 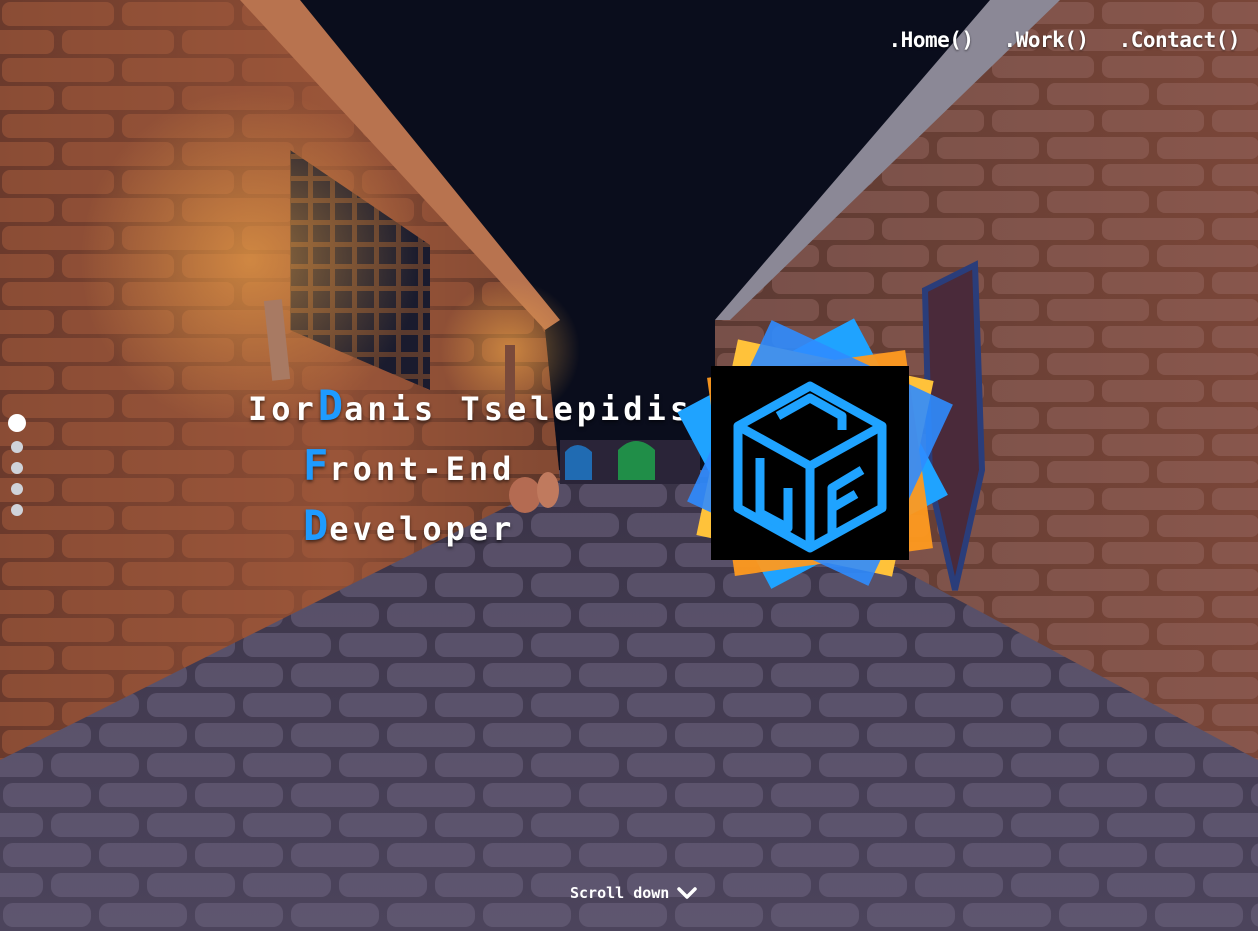 I want to click on hero-role-line-1: Front-End, so click(x=470, y=473).